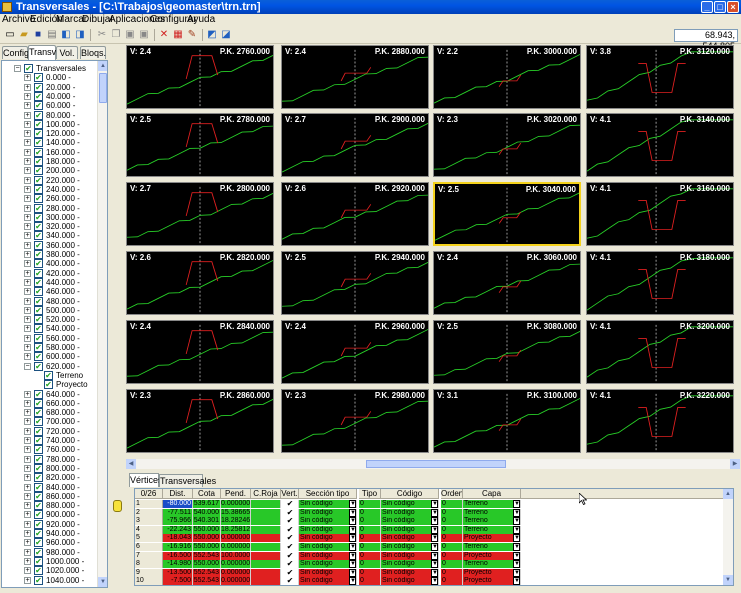  I want to click on menu-ayuda: Ayuda, so click(201, 20).